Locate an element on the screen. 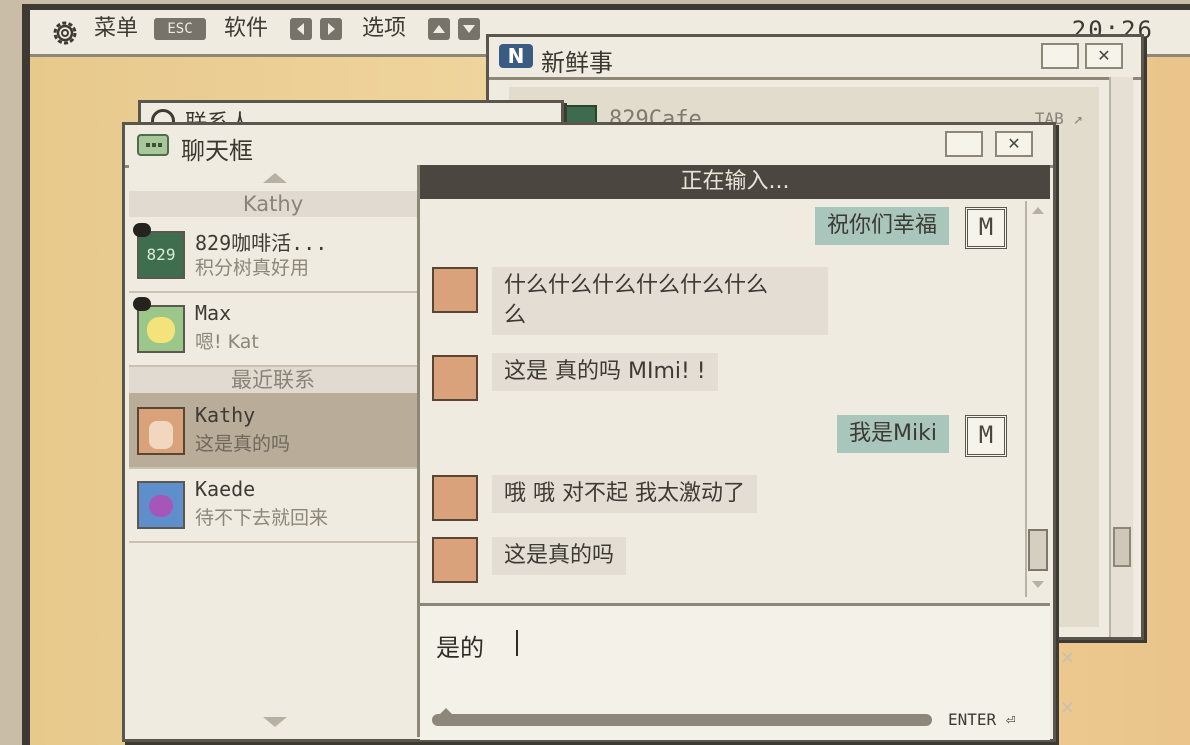  message-bubble-incoming: 什么什么什么什么什么什么么 is located at coordinates (660, 301).